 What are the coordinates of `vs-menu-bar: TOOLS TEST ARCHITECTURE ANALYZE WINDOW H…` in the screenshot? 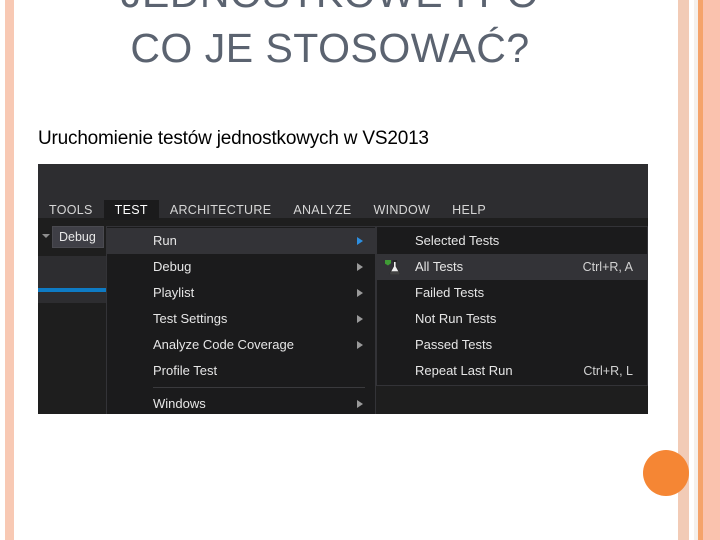 It's located at (343, 192).